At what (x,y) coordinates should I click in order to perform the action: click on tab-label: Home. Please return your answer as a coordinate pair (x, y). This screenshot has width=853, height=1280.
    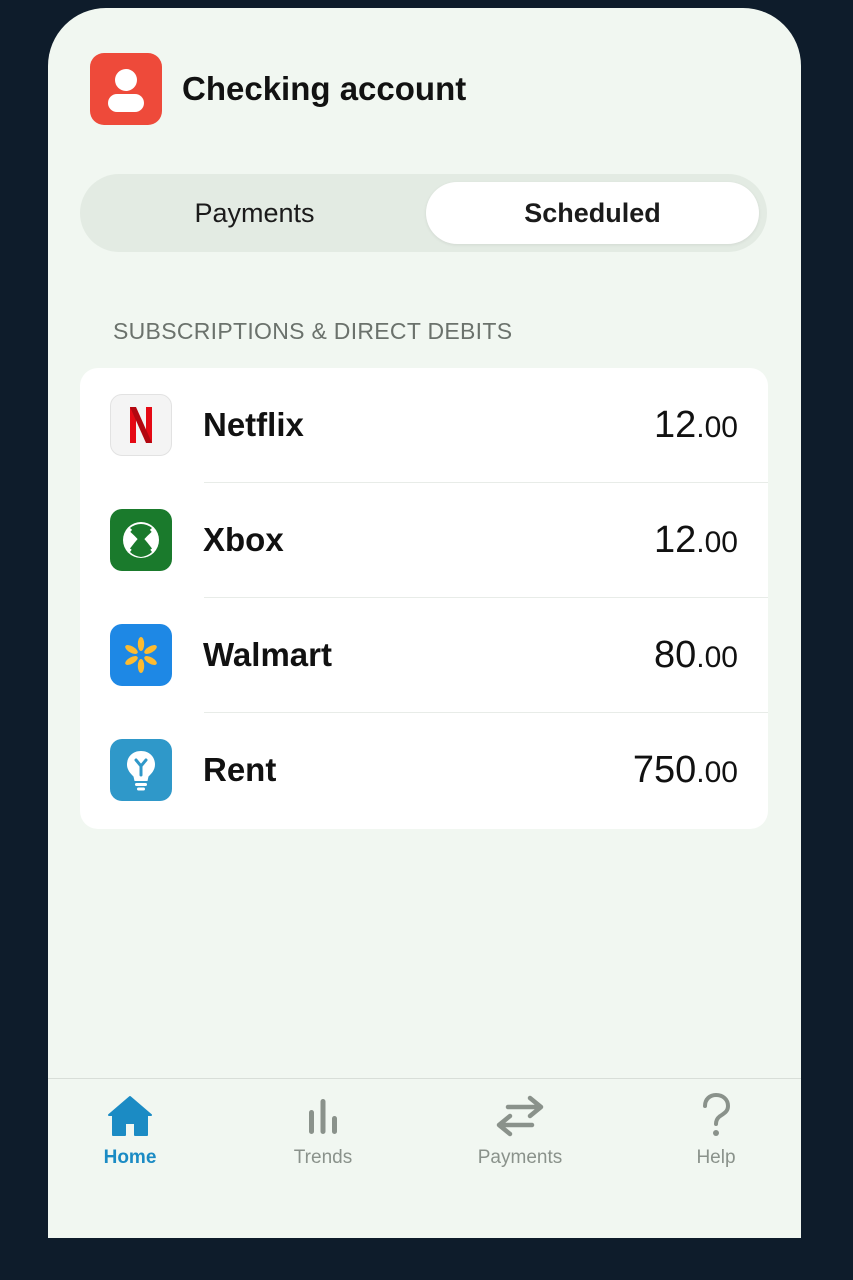
    Looking at the image, I should click on (130, 1157).